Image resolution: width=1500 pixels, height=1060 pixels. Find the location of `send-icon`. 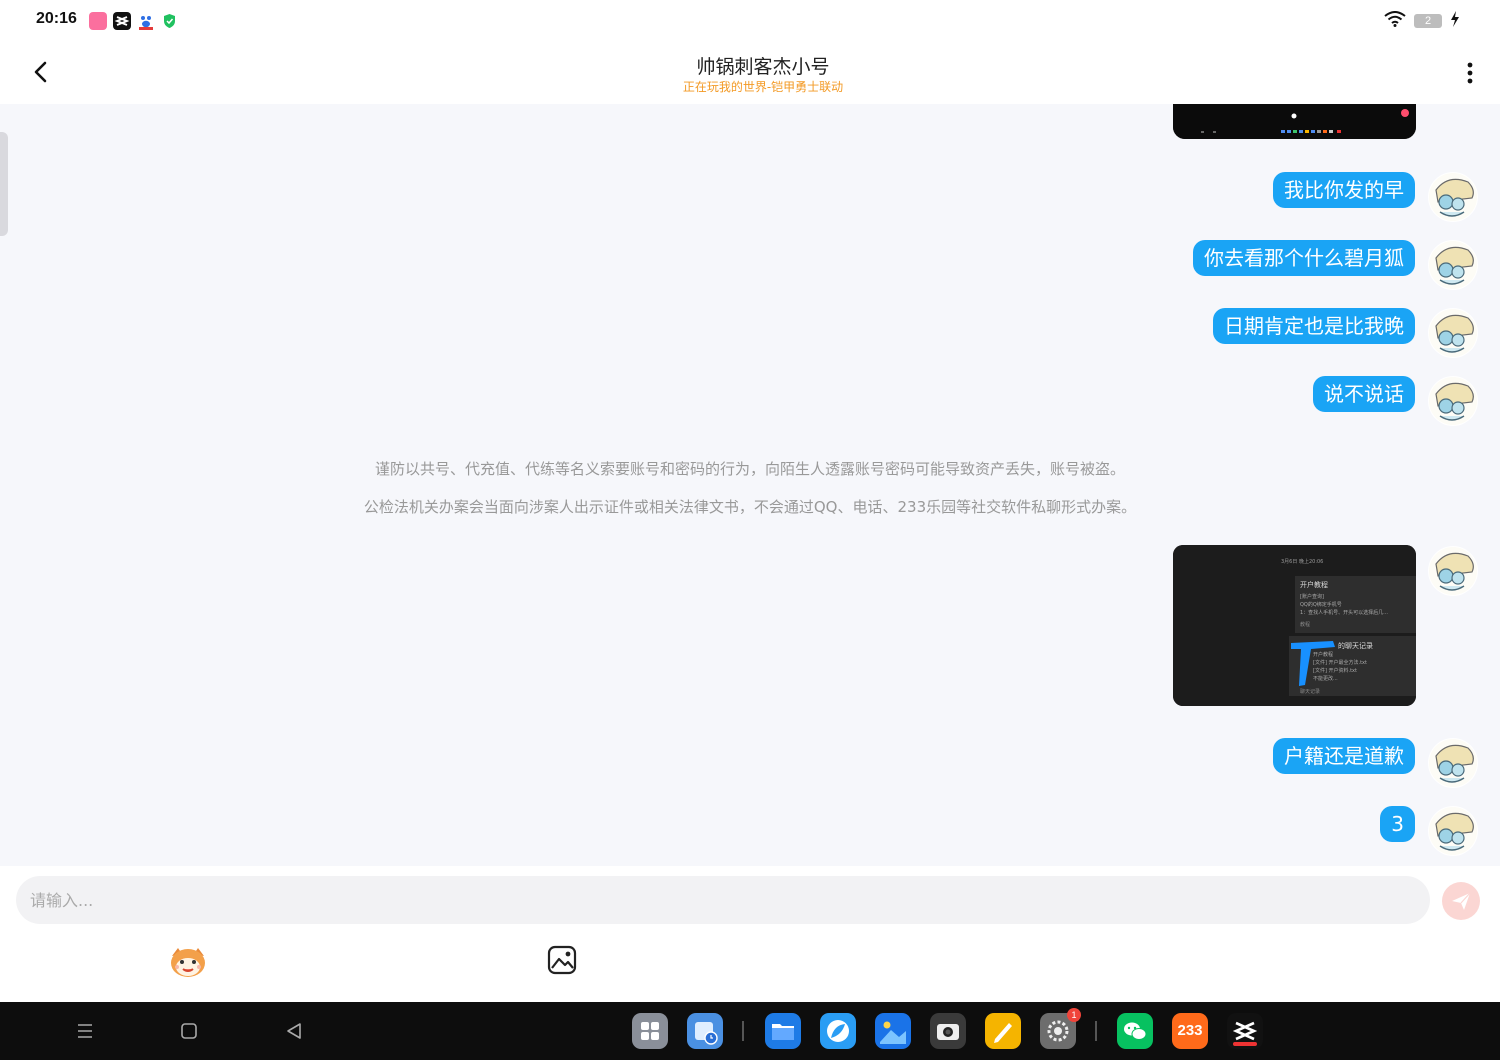

send-icon is located at coordinates (1461, 901).